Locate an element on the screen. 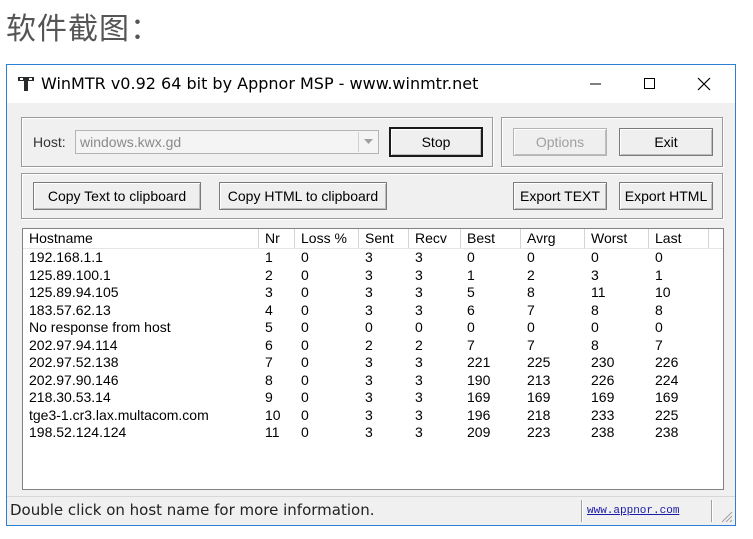 The width and height of the screenshot is (753, 539). table-row: 192.168.1.1 1 0 3 3 0 0 0 0 is located at coordinates (373, 258).